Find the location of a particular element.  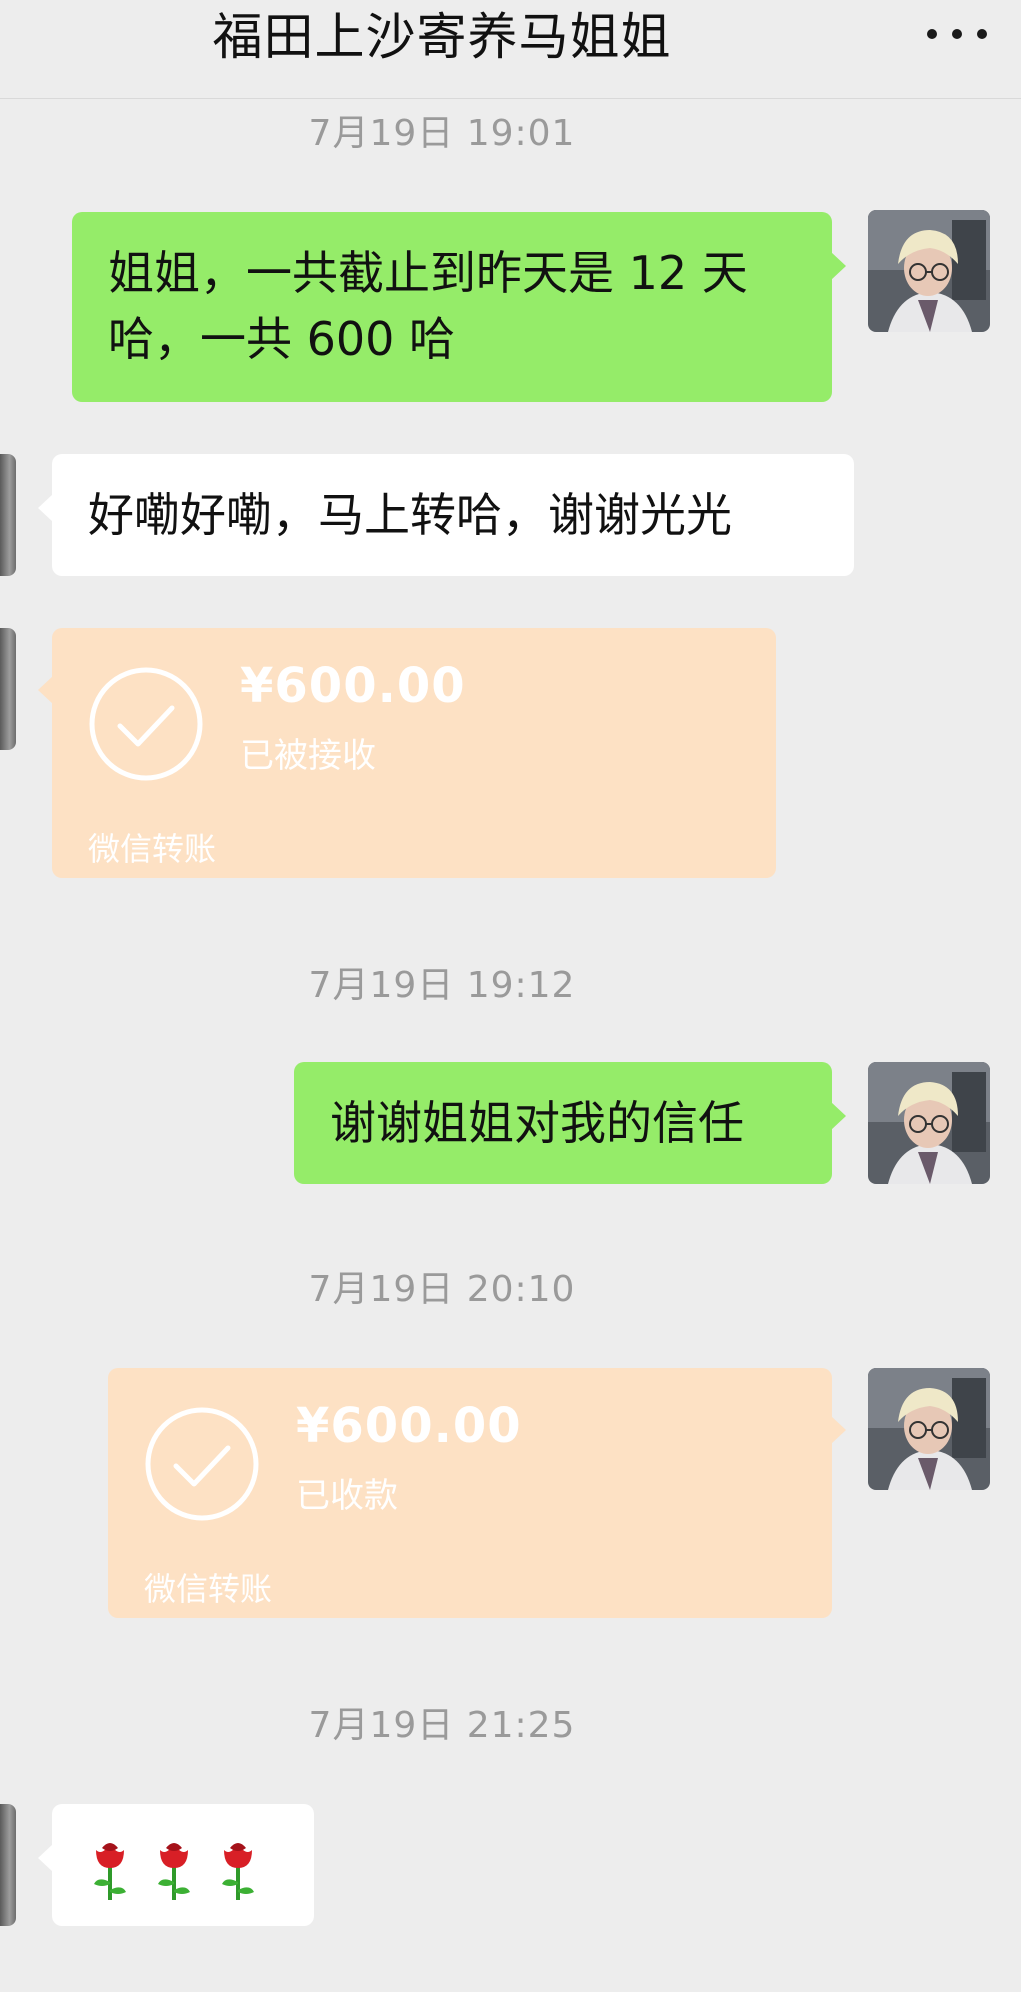

more-dots-icon is located at coordinates (957, 34).